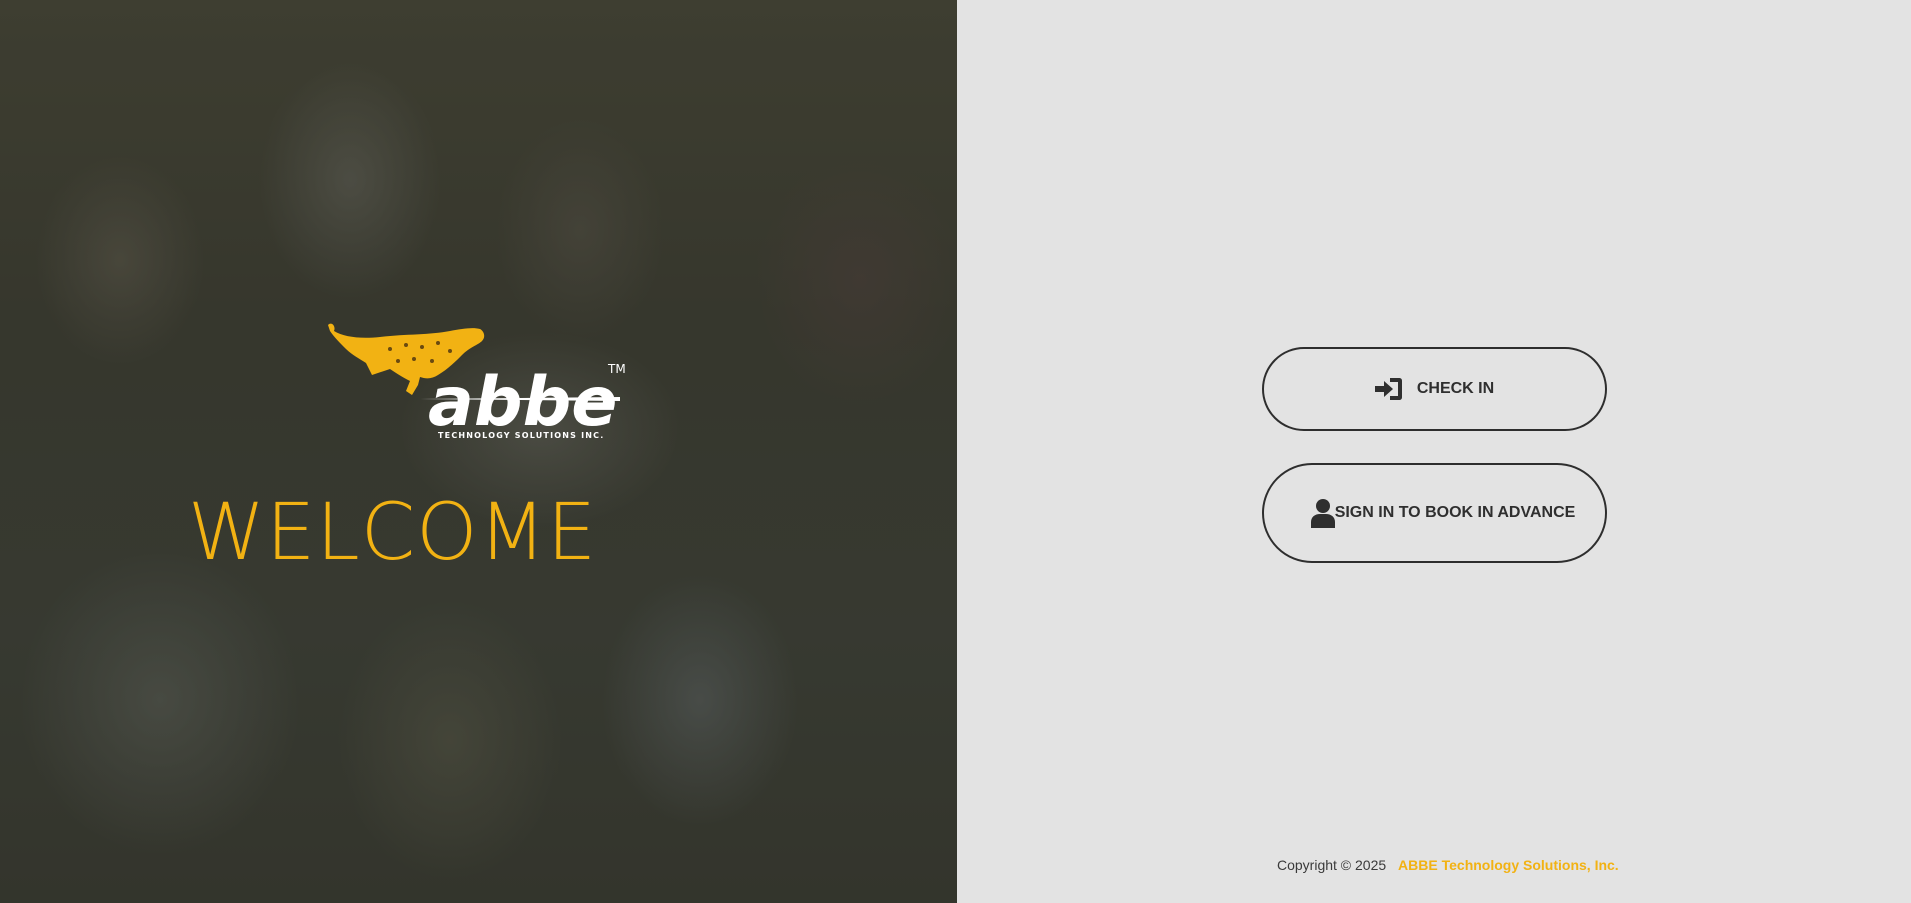  Describe the element at coordinates (521, 435) in the screenshot. I see `svg-text: TECHNOLOGY SOLUTIONS INC.` at that location.